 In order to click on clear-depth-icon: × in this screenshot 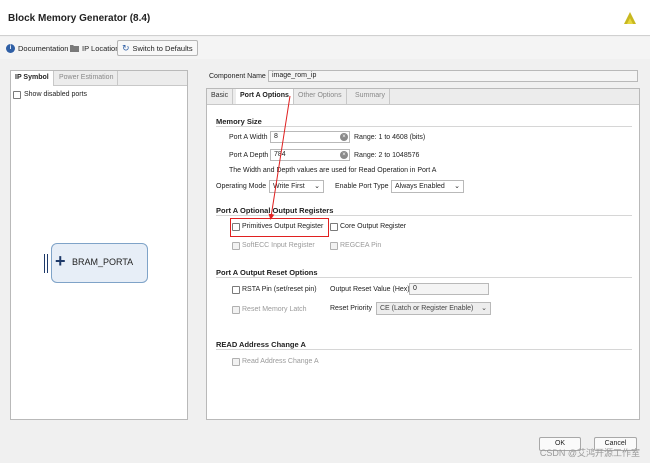, I will do `click(344, 155)`.